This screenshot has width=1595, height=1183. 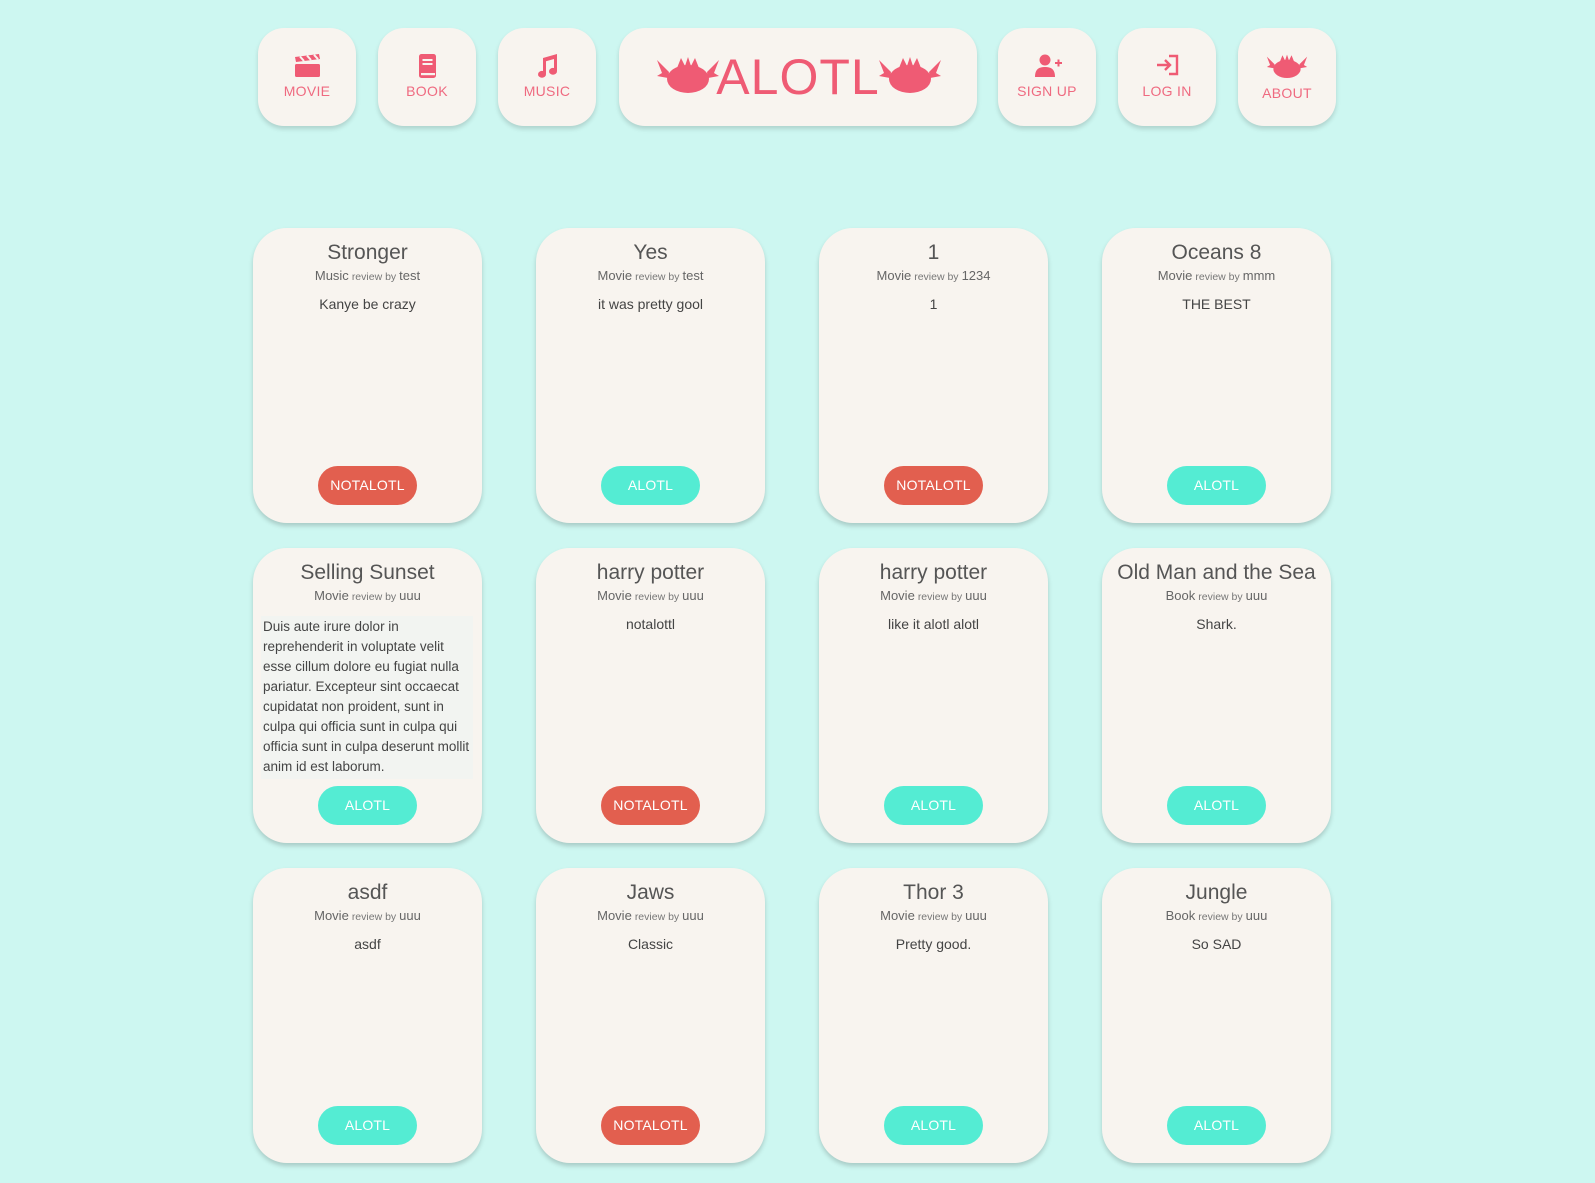 What do you see at coordinates (367, 892) in the screenshot?
I see `review-title: asdf` at bounding box center [367, 892].